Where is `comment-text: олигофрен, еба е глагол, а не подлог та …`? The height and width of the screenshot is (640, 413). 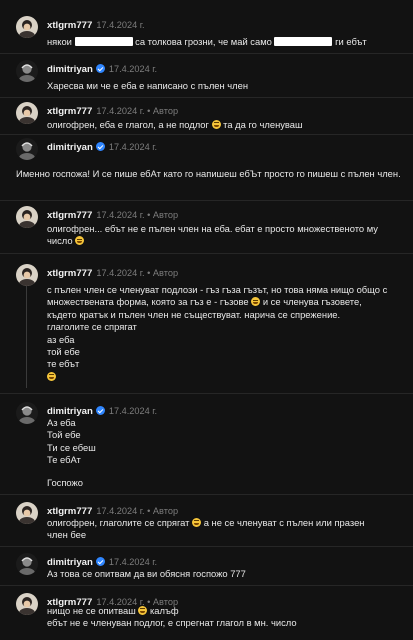
comment-text: олигофрен, еба е глагол, а не подлог та … is located at coordinates (175, 124).